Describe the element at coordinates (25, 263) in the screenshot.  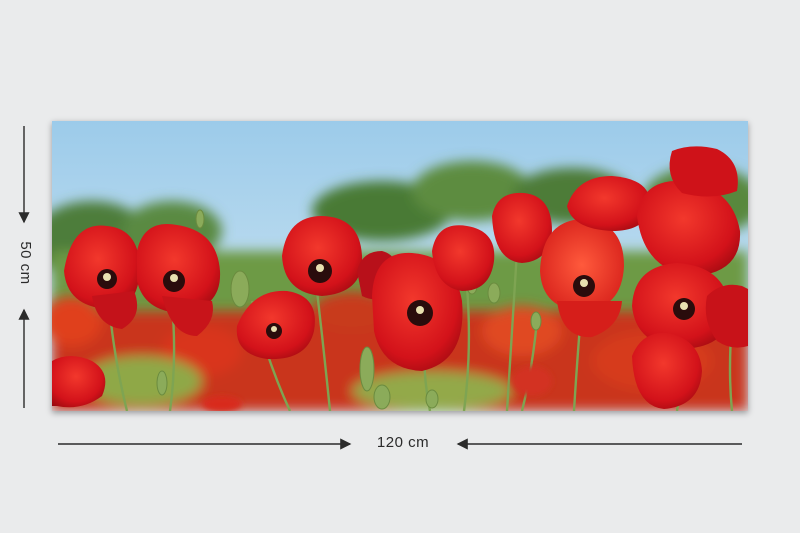
I see `height-dimension-label: 50 cm` at that location.